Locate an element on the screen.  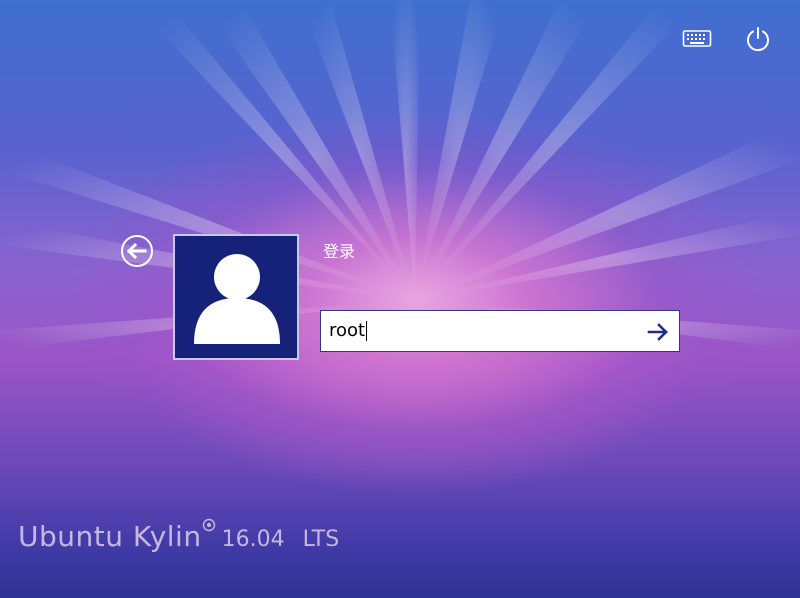
back-arrow-icon is located at coordinates (137, 251).